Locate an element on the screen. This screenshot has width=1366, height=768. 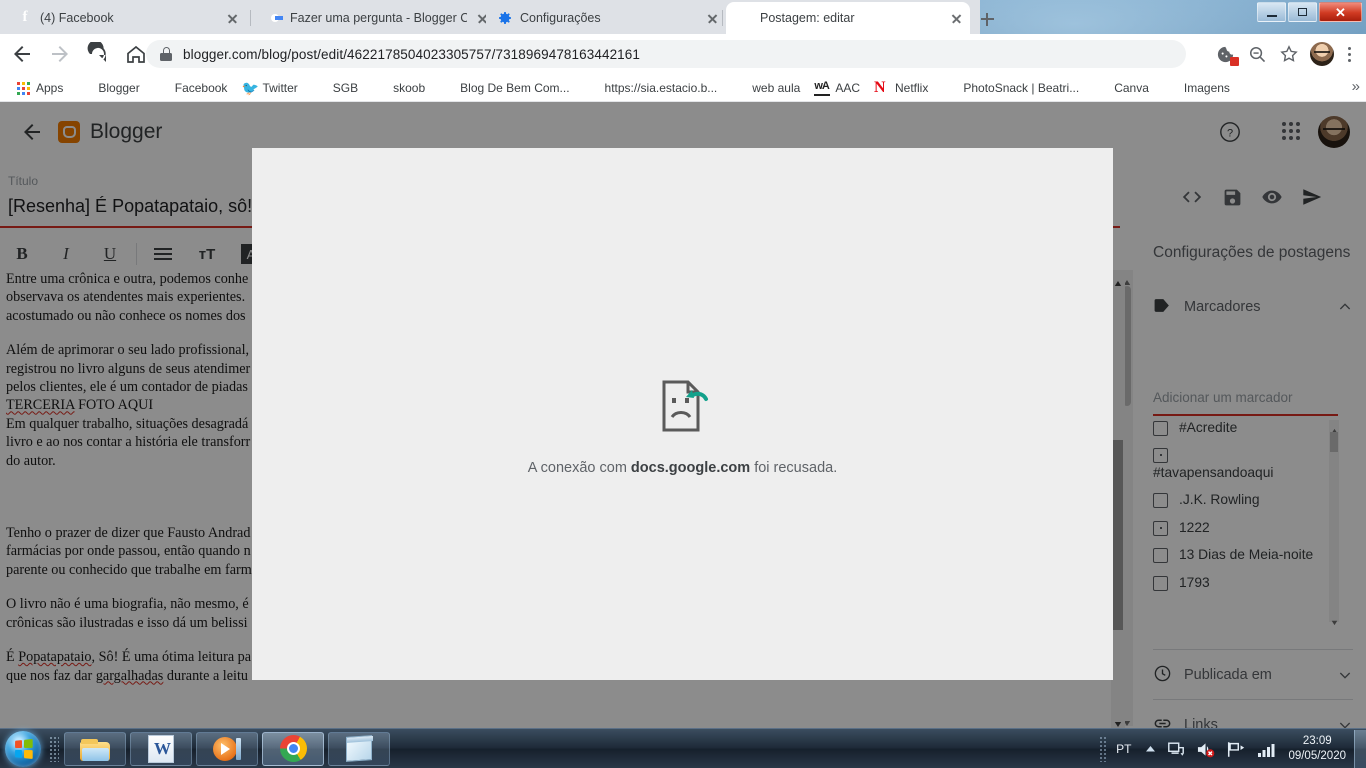
browser-tab-blogger-community: Fazer uma pergunta - Blogger Co is located at coordinates (376, 18).